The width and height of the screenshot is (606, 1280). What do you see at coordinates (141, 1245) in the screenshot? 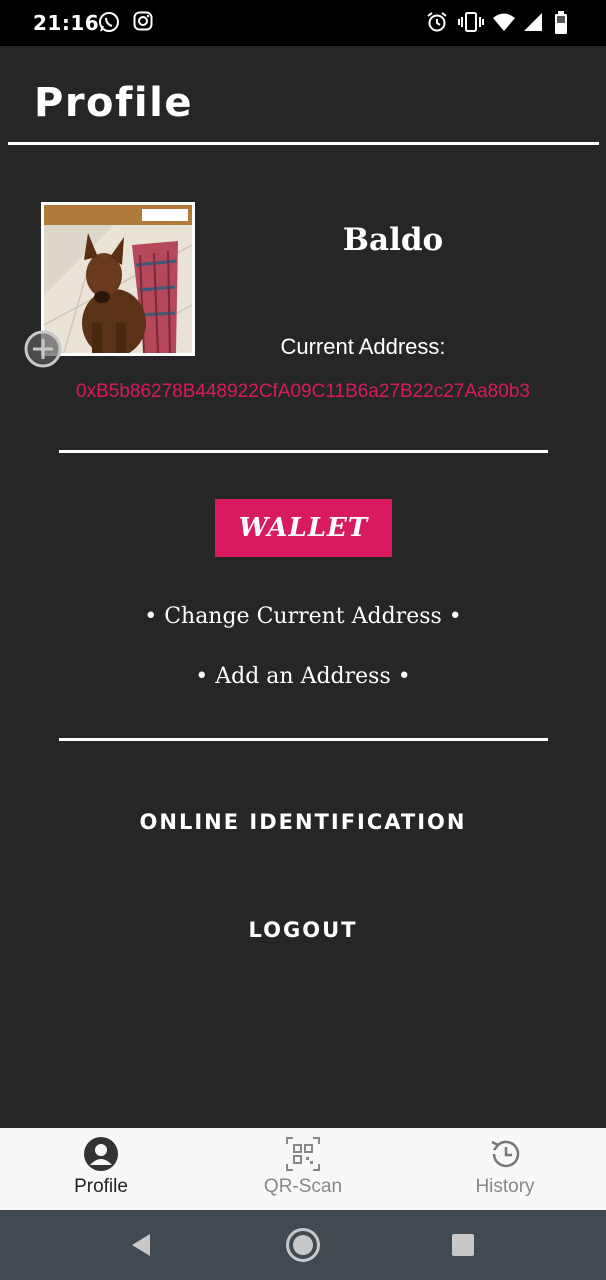
I see `back-icon` at bounding box center [141, 1245].